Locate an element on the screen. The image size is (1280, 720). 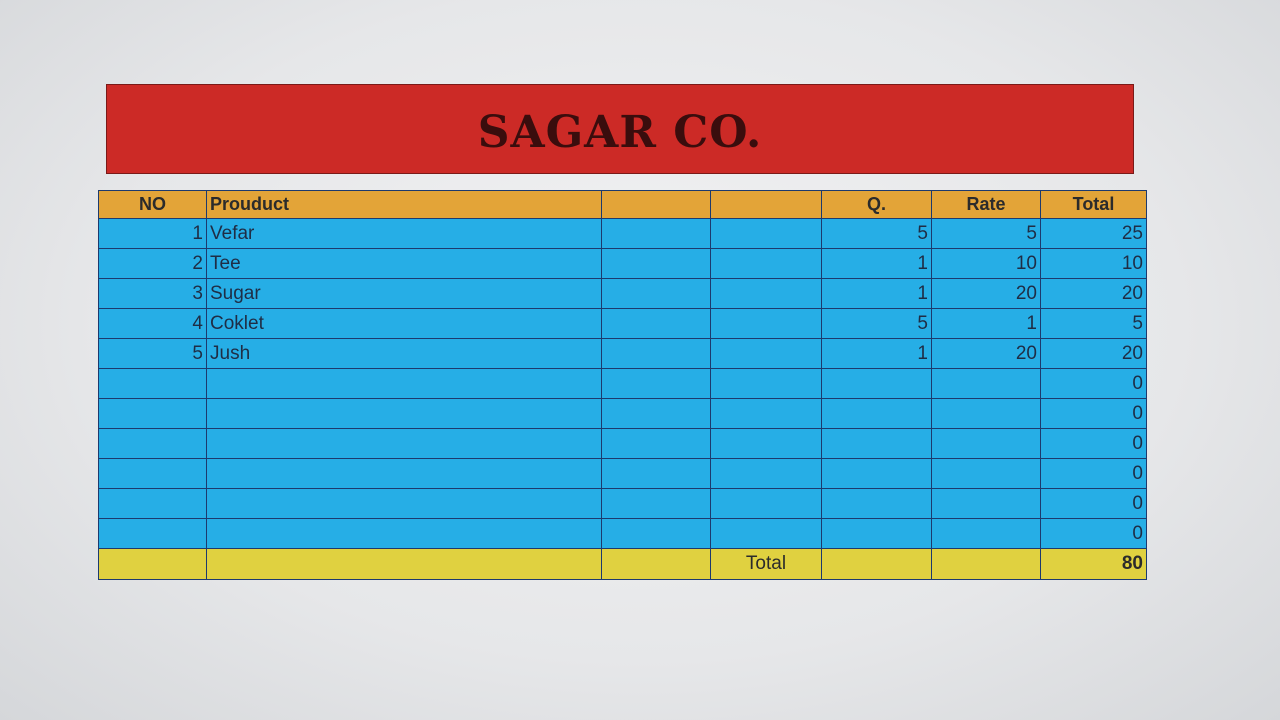
cell-no: 2 is located at coordinates (152, 263).